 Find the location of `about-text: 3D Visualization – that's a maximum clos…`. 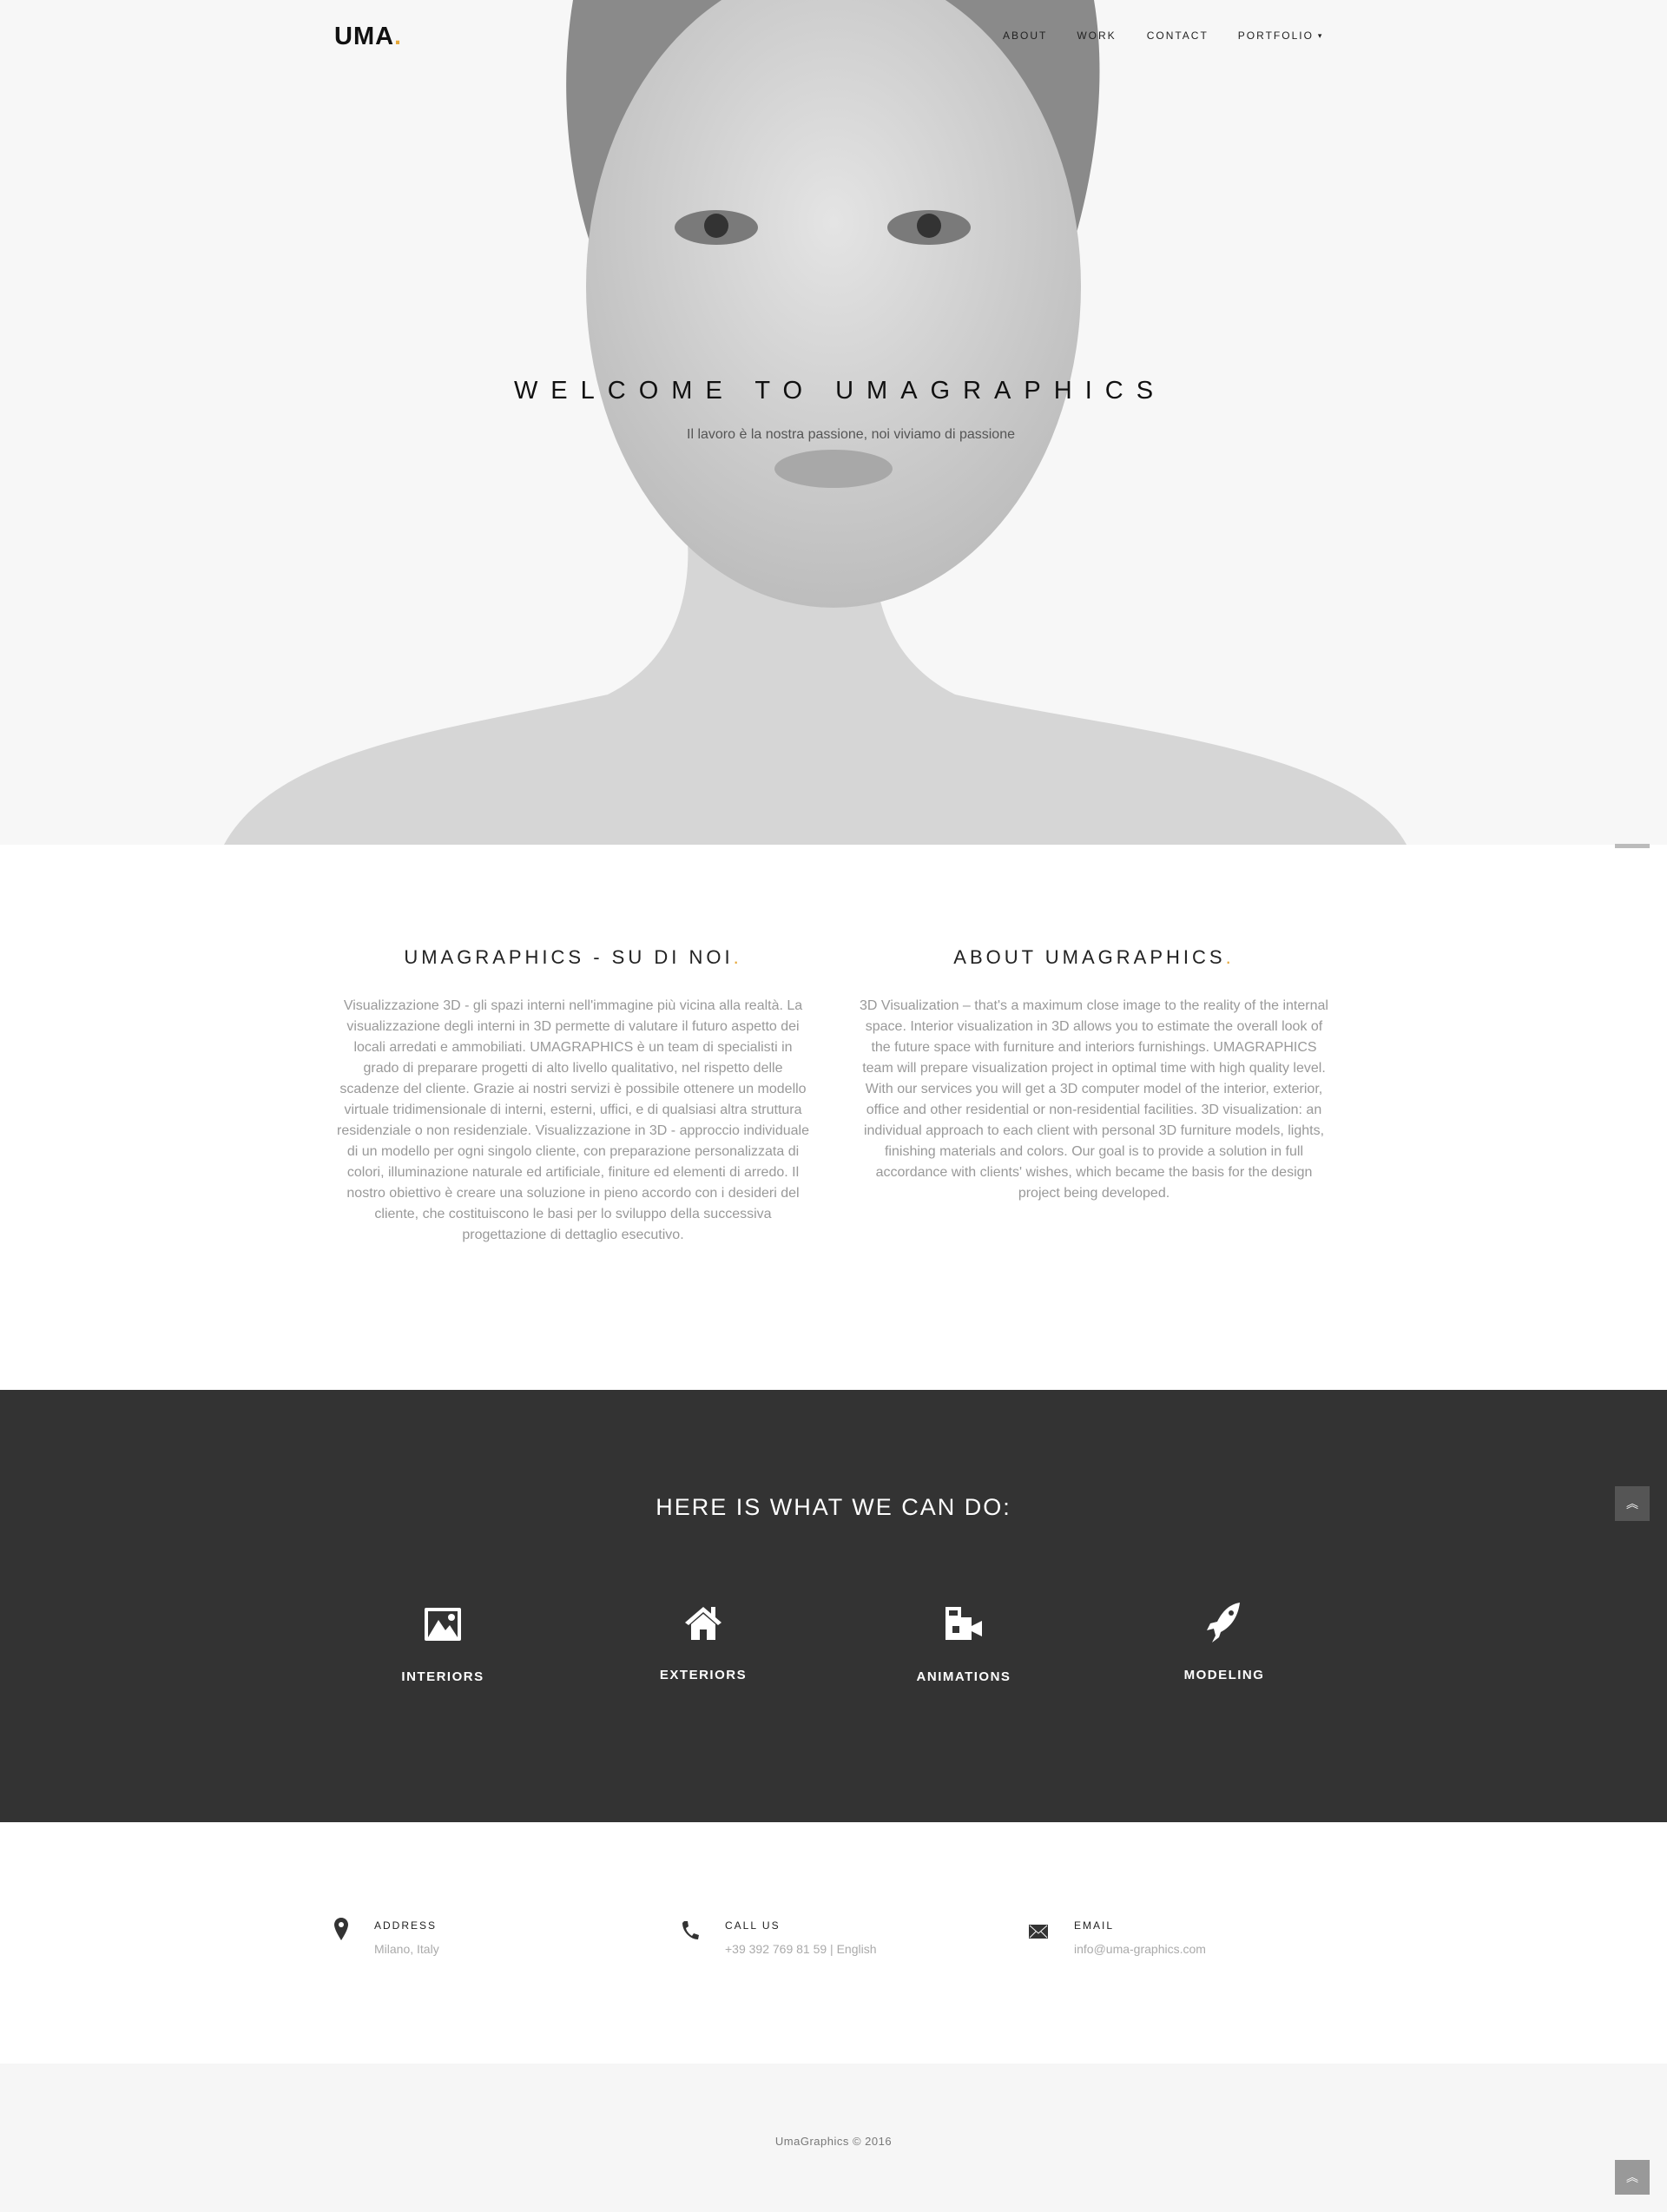

about-text: 3D Visualization – that's a maximum clos… is located at coordinates (1094, 1099).